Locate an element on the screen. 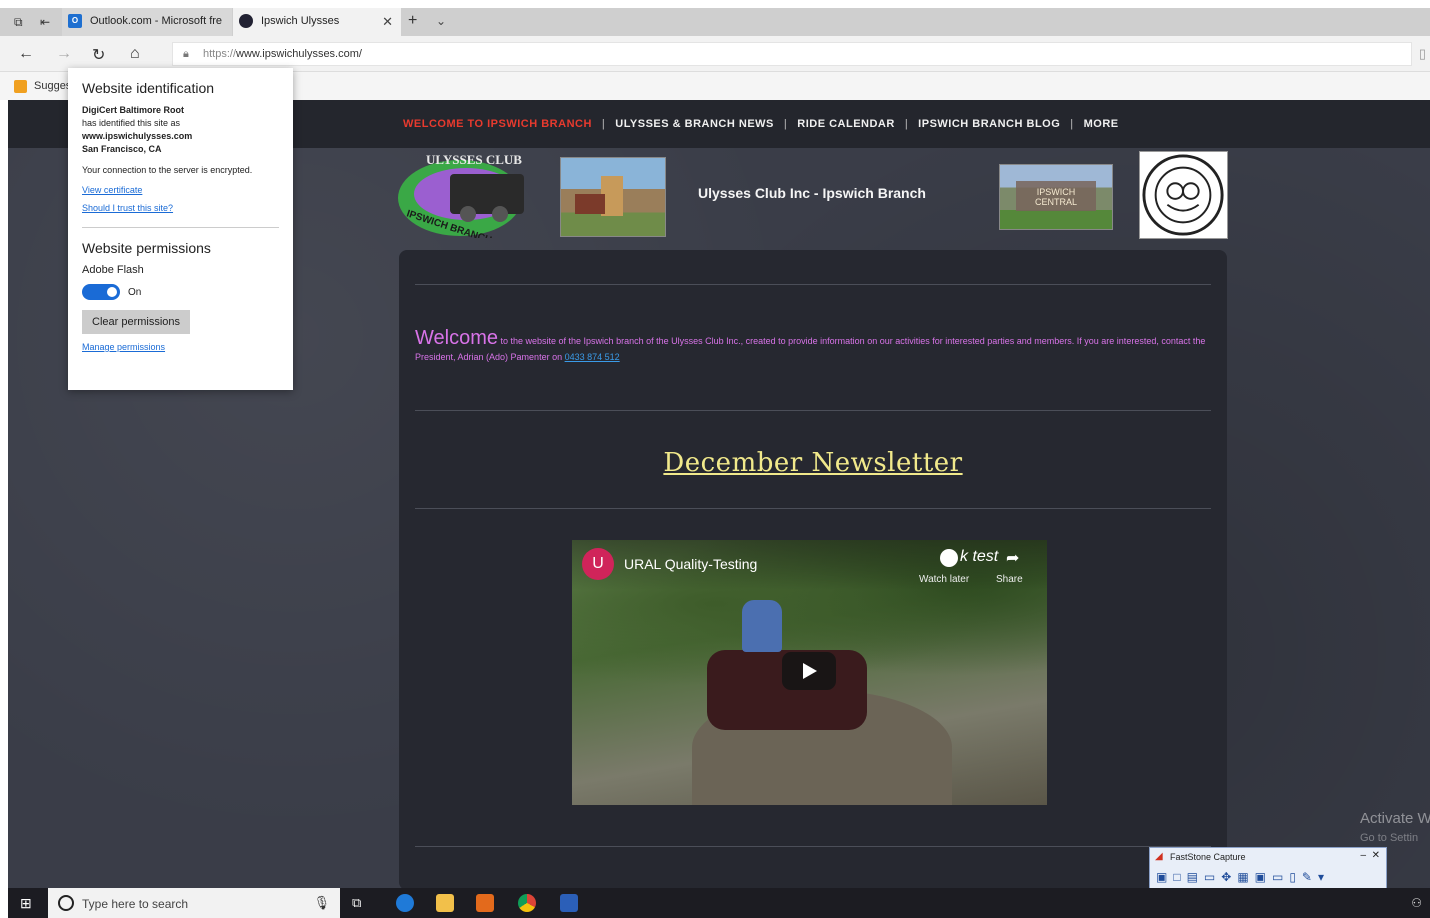 The width and height of the screenshot is (1430, 918). logo-top-text: ULYSSES CLUB is located at coordinates (474, 159).